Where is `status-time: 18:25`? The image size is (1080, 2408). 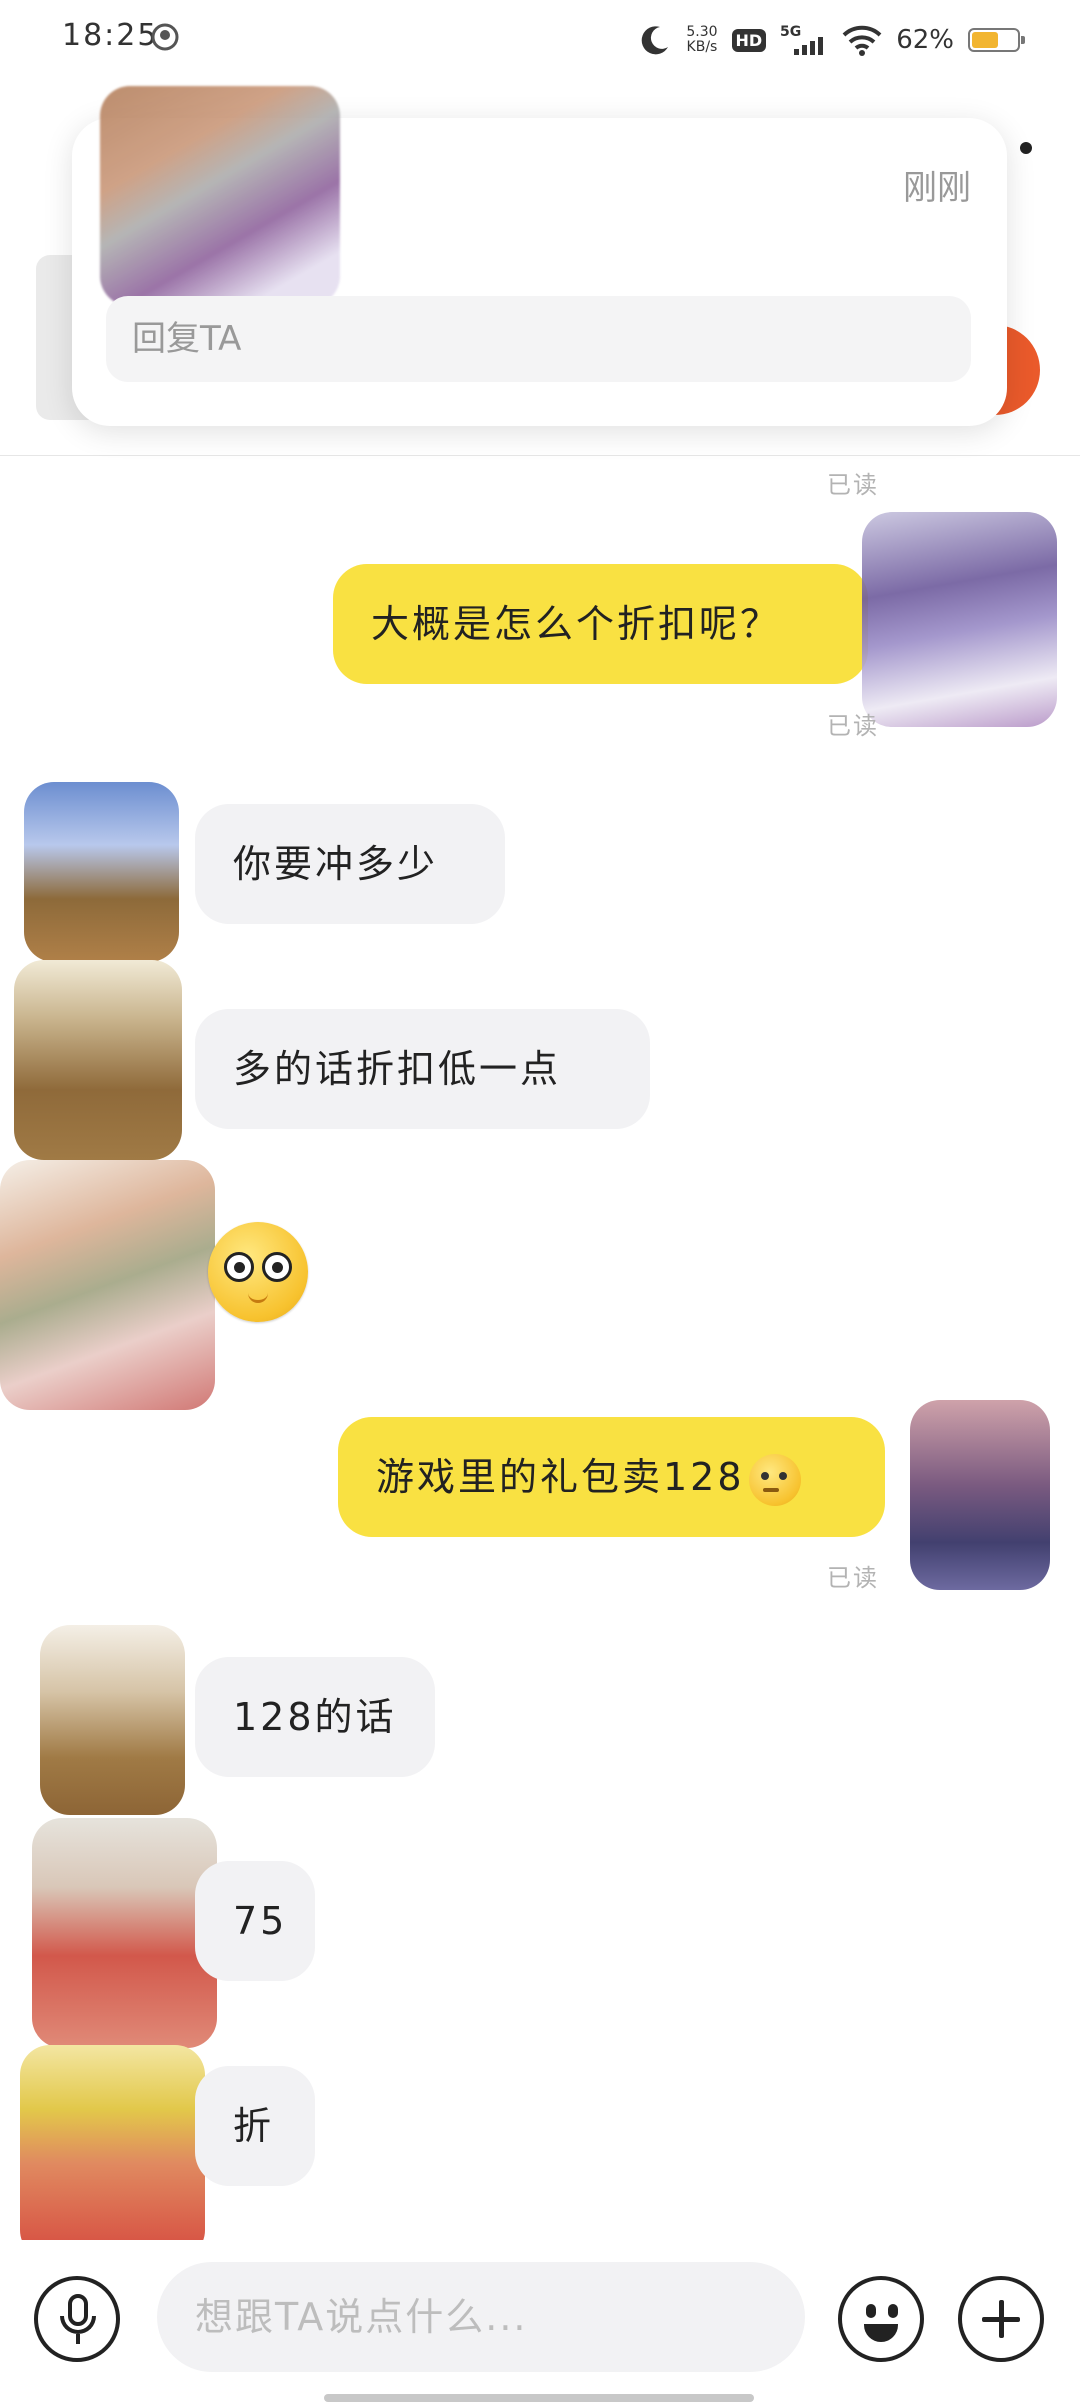
status-time: 18:25 is located at coordinates (110, 35).